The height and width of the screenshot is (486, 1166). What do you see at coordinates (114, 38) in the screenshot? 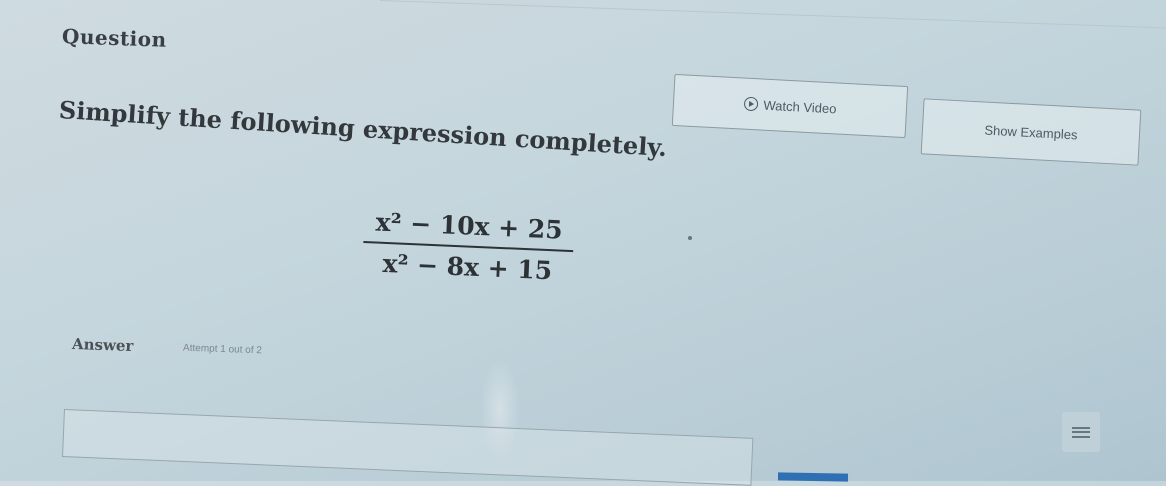
I see `question-heading: Question` at bounding box center [114, 38].